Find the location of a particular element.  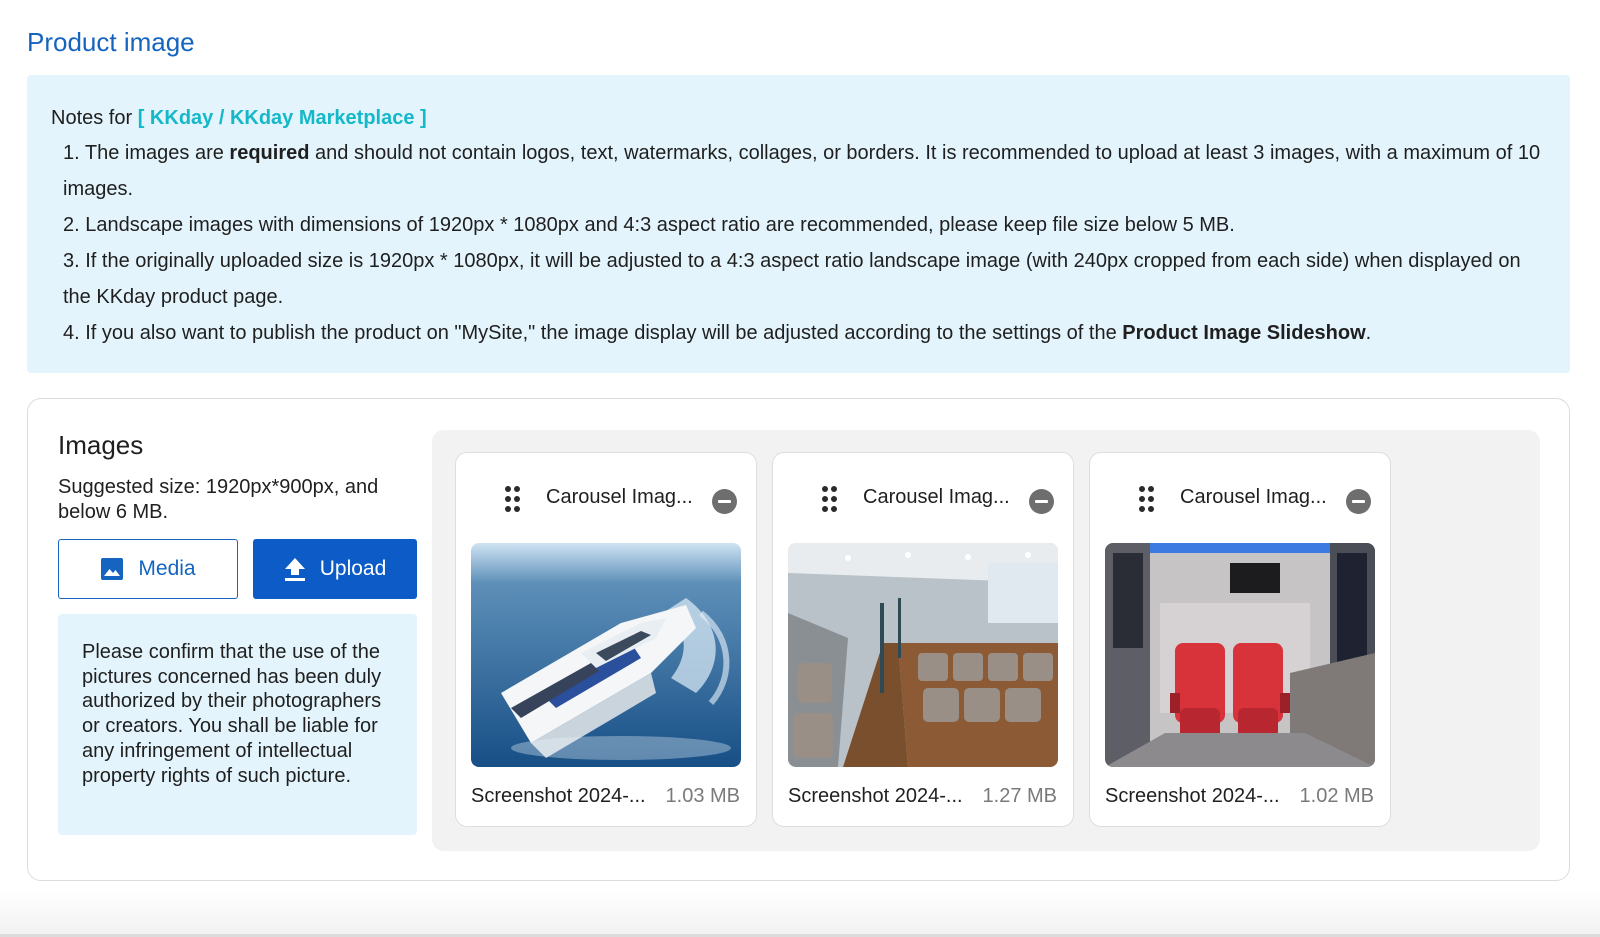

images-title: Images is located at coordinates (101, 445).